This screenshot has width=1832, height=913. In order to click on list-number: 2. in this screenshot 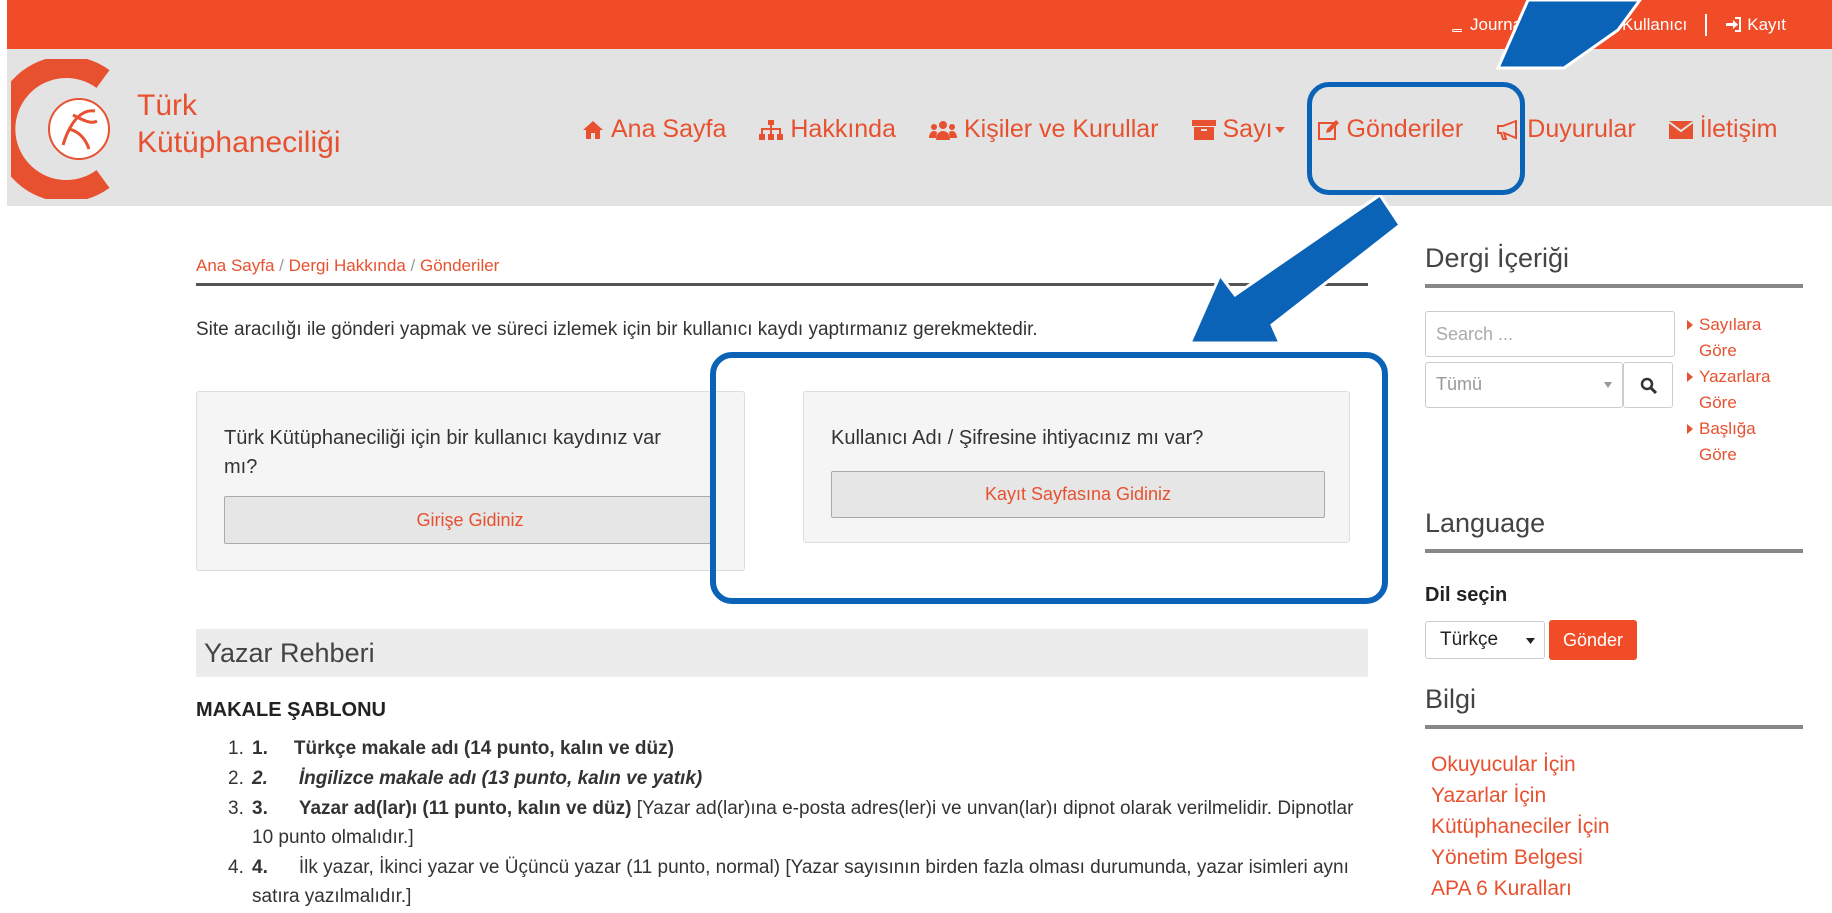, I will do `click(236, 778)`.